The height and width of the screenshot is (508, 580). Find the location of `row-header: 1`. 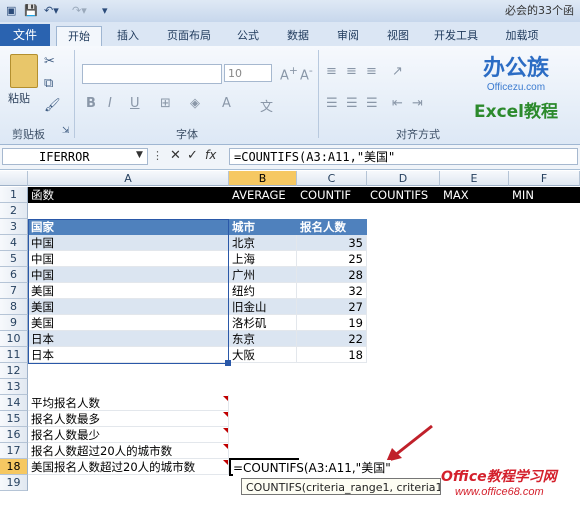

row-header: 1 is located at coordinates (14, 195).